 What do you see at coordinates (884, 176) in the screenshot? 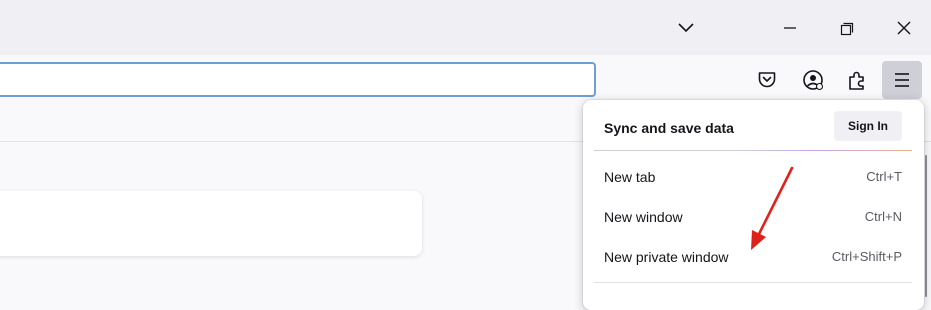
I see `menu-item-shortcut: Ctrl+T` at bounding box center [884, 176].